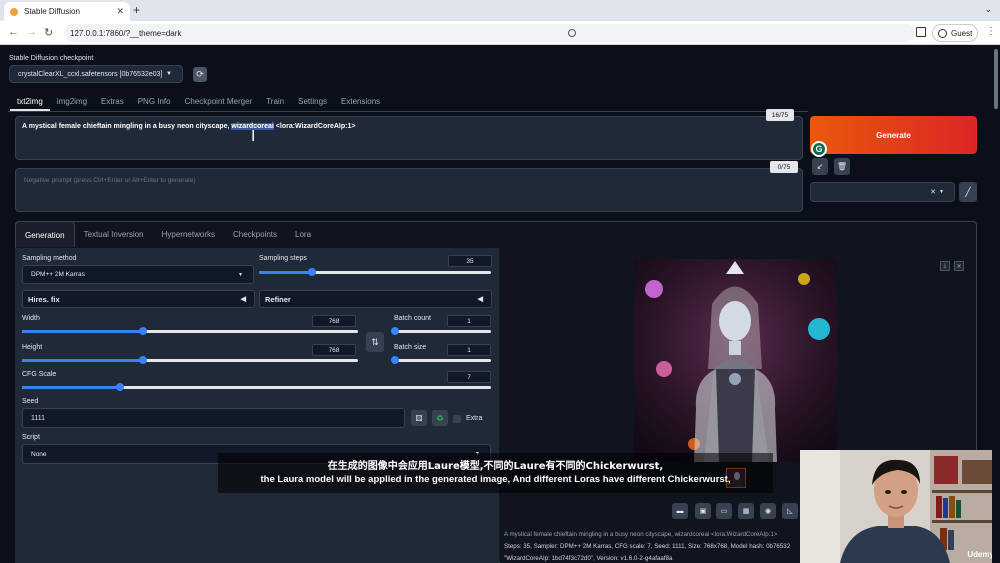  What do you see at coordinates (820, 166) in the screenshot?
I see `read-params-button: ↙` at bounding box center [820, 166].